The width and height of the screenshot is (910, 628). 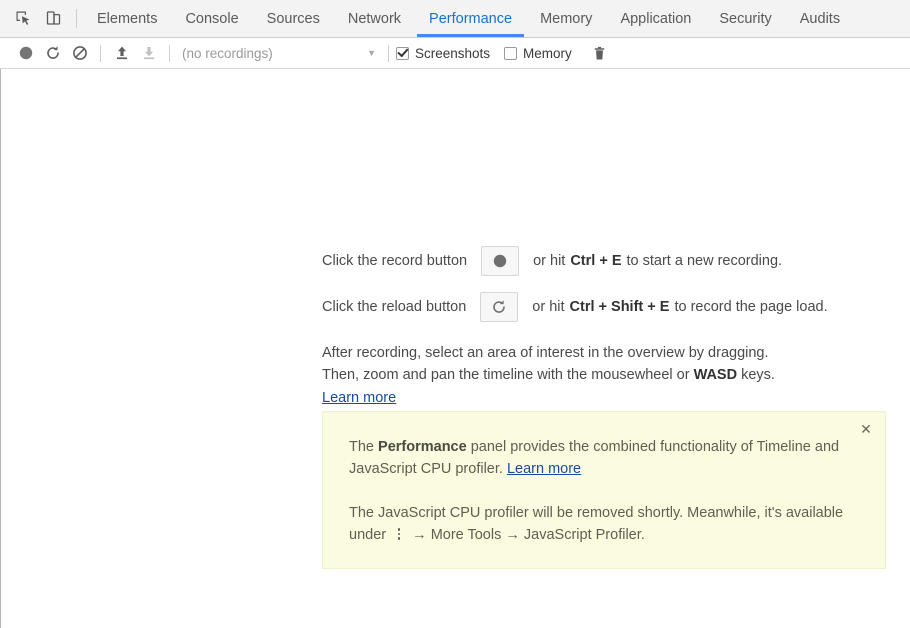 I want to click on more-options-kebab-icon, so click(x=399, y=534).